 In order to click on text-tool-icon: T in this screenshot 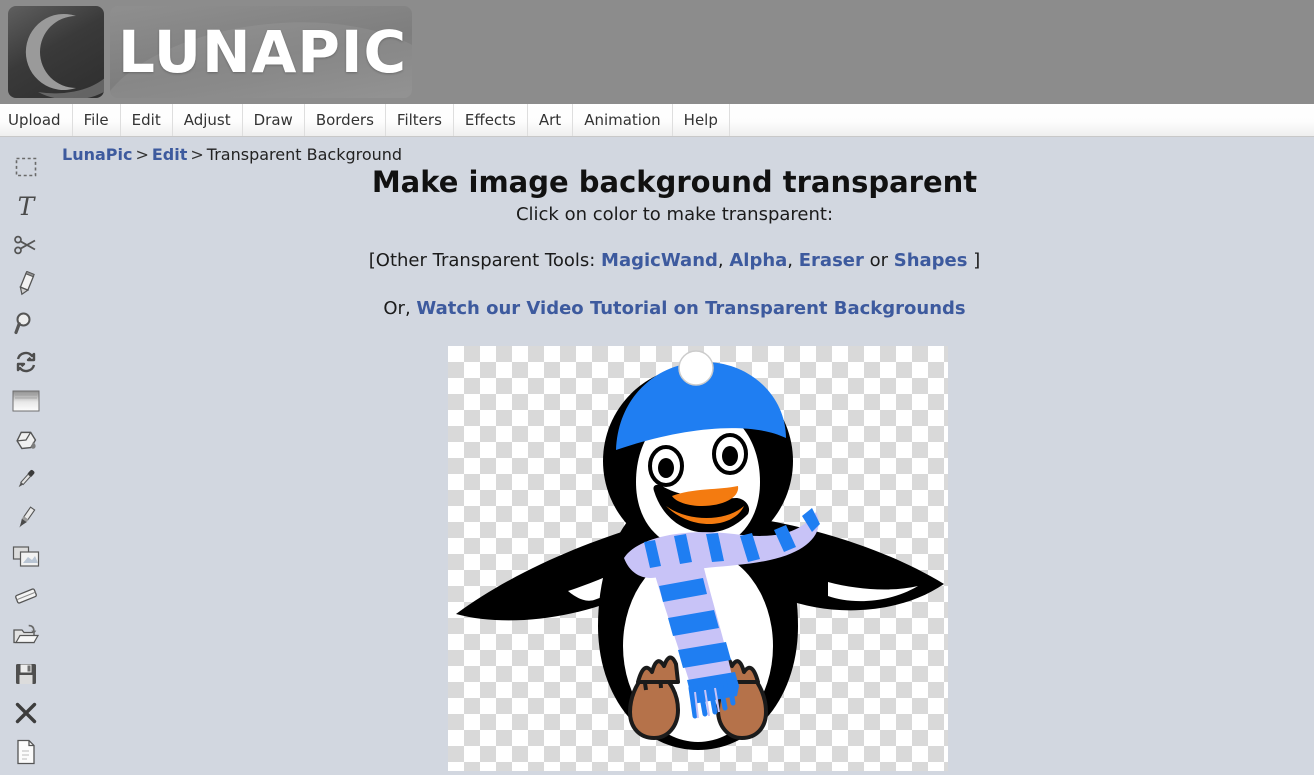, I will do `click(26, 206)`.